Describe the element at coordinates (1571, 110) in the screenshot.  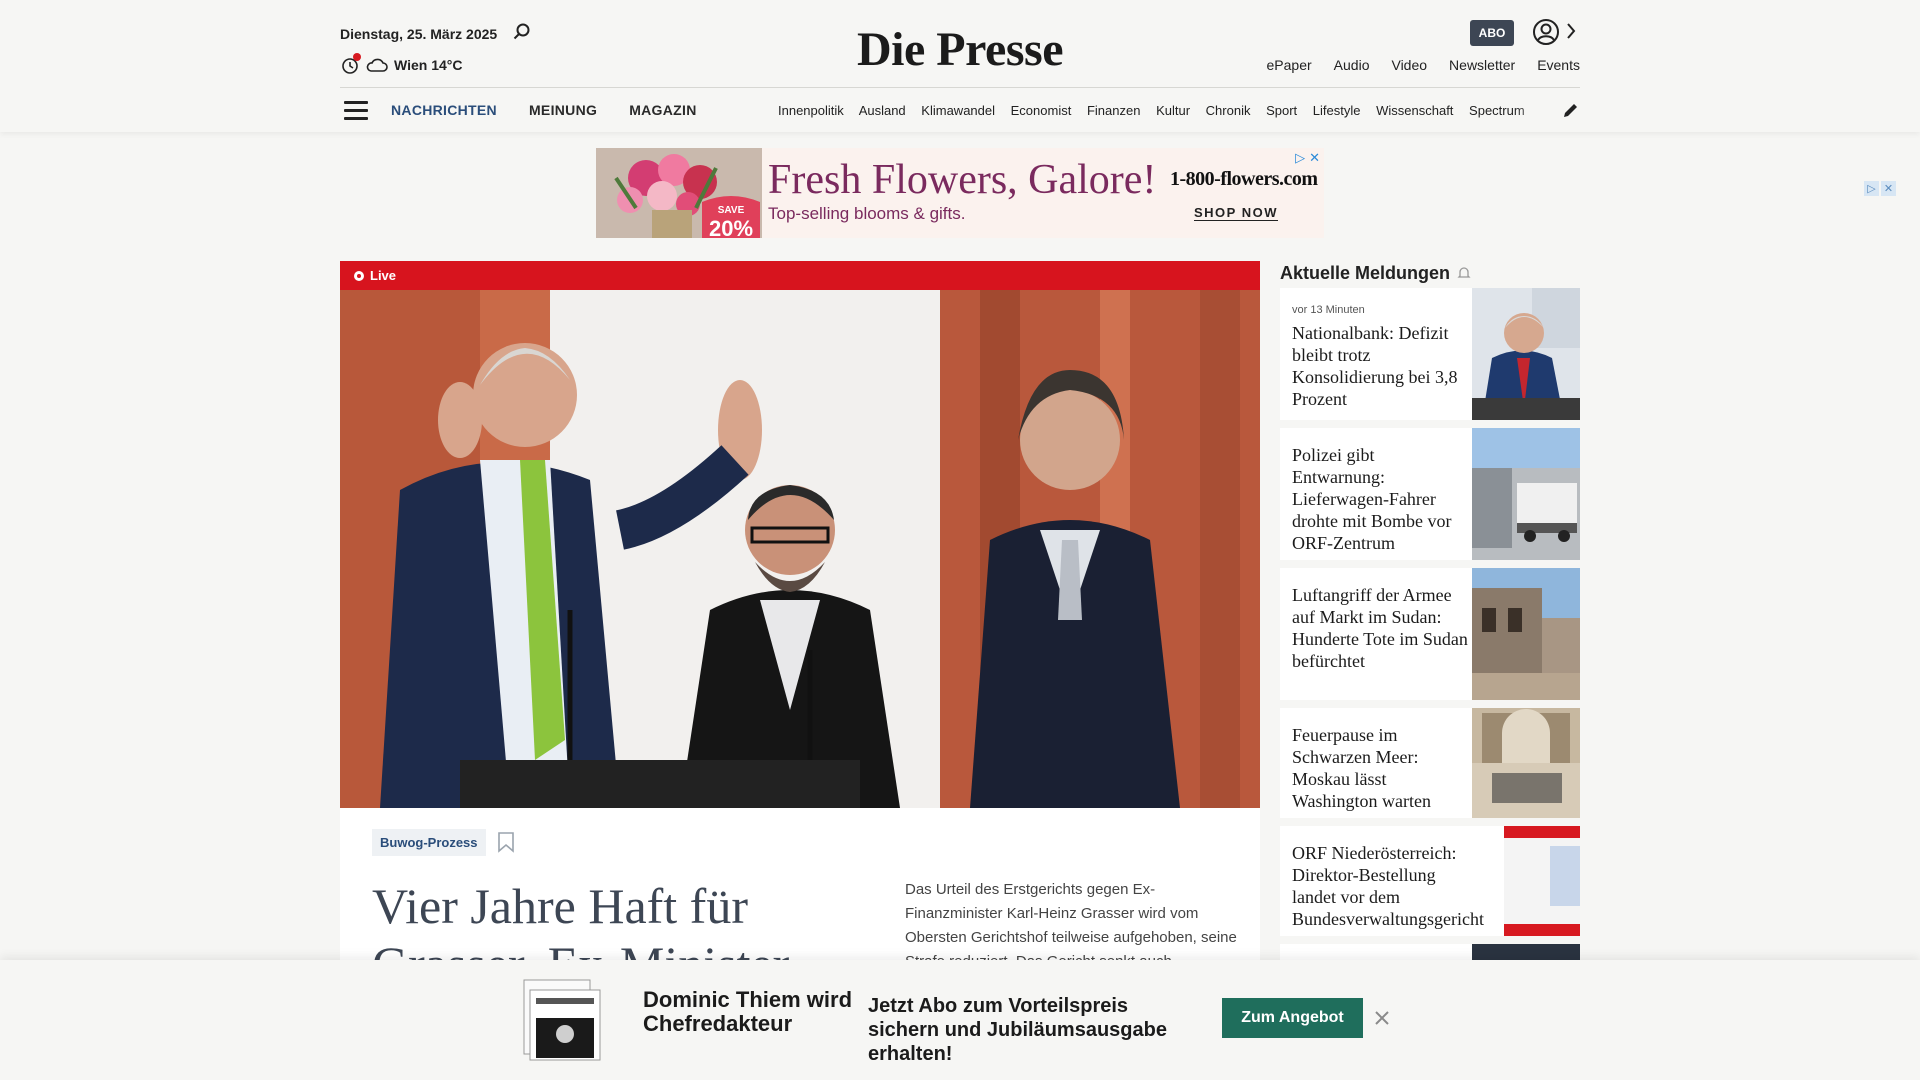
I see `pencil-icon` at that location.